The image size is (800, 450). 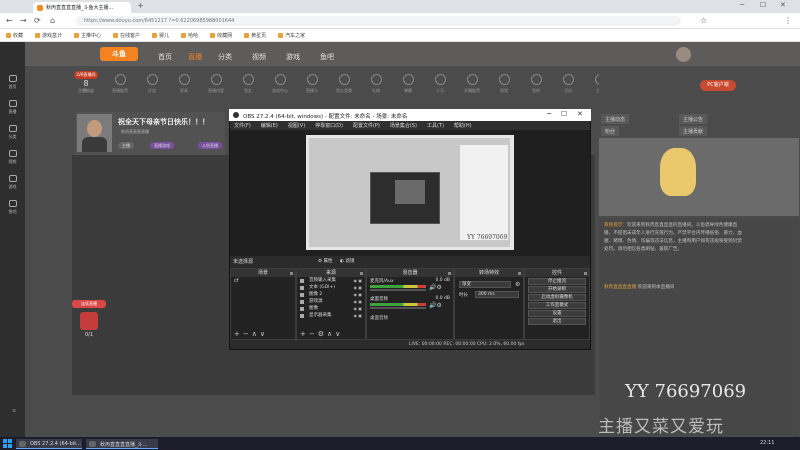 I want to click on forward-icon: →, so click(x=23, y=20).